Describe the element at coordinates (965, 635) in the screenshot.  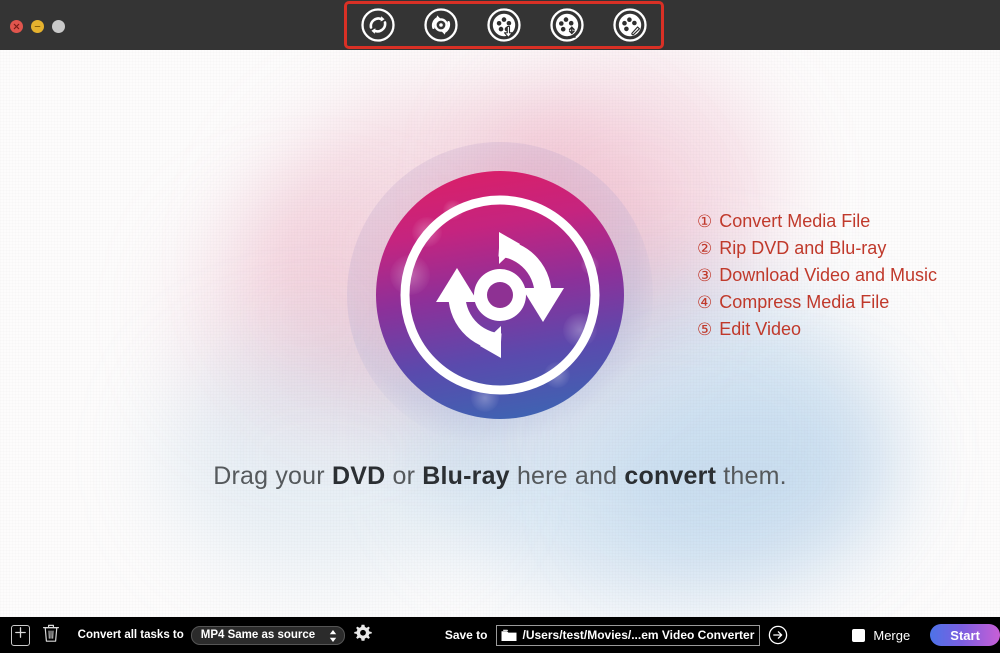
I see `start-button: Start` at that location.